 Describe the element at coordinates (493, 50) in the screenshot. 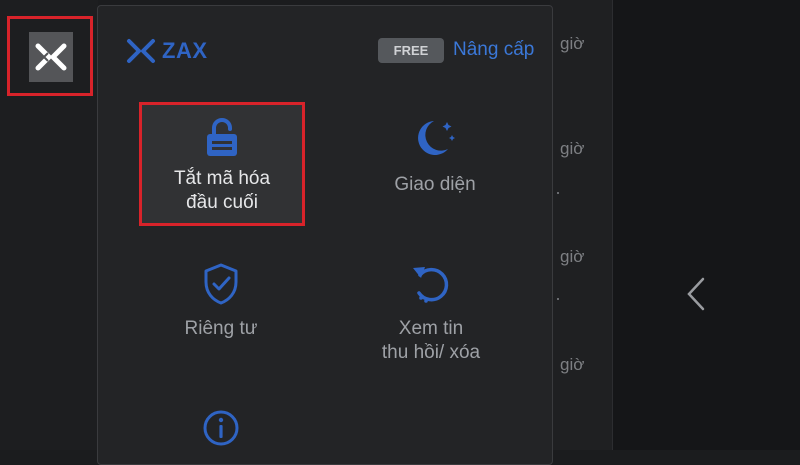

I see `upgrade-link: Nâng cấp` at that location.